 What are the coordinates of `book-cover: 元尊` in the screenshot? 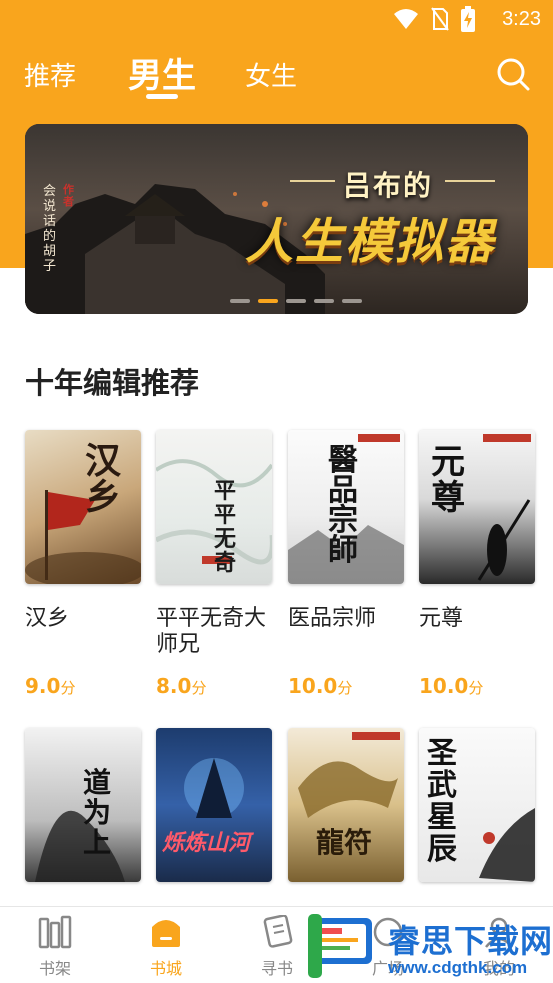 It's located at (477, 507).